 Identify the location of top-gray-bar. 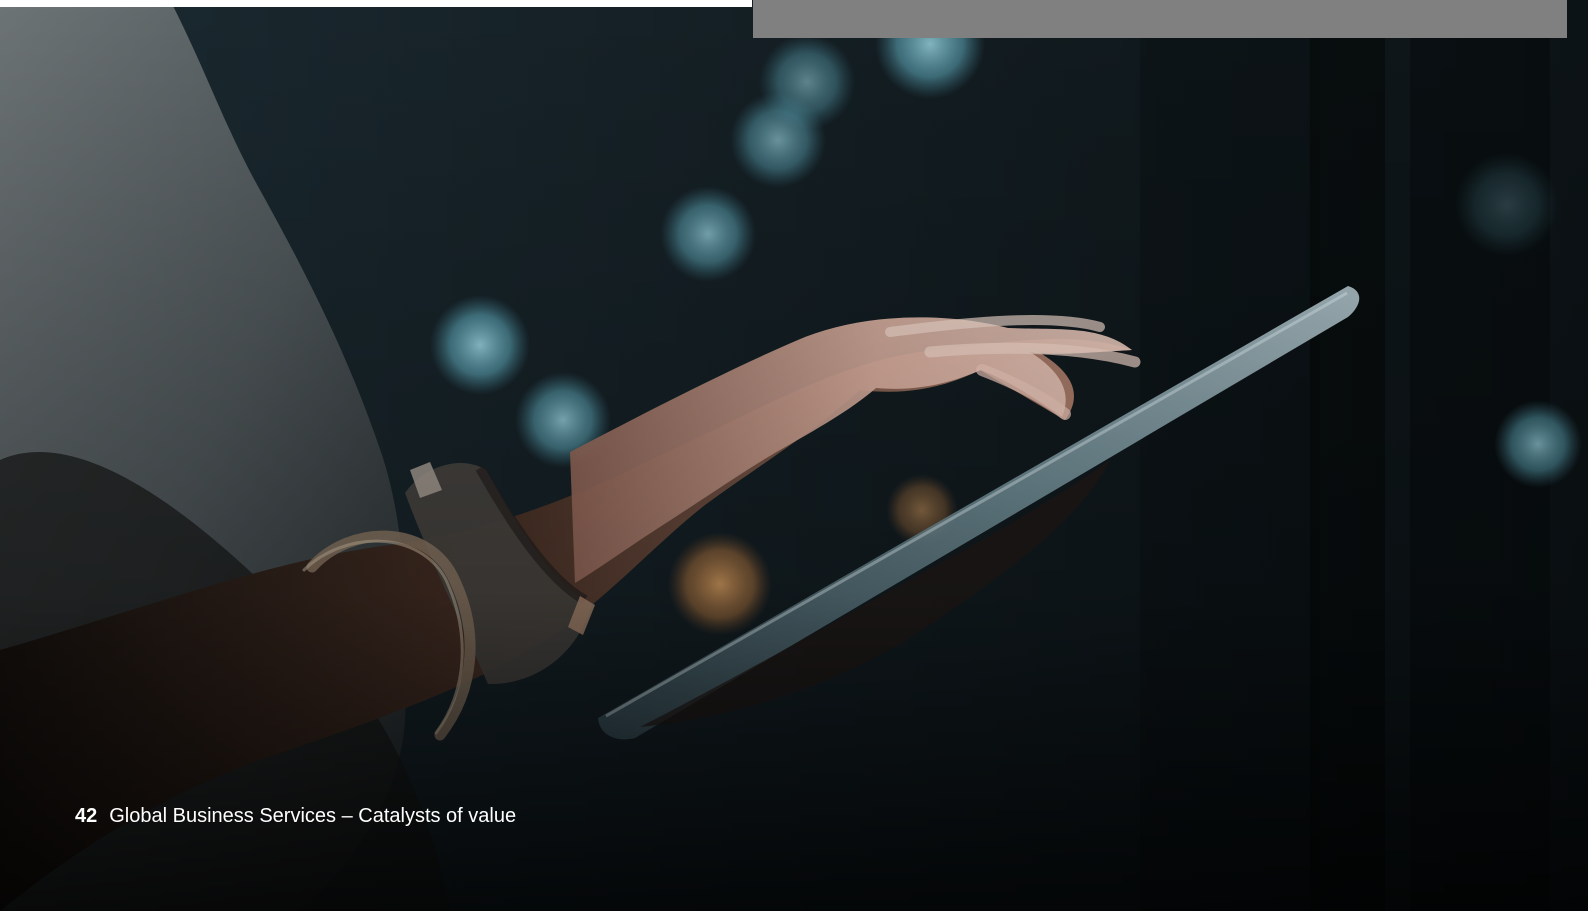
(1160, 19).